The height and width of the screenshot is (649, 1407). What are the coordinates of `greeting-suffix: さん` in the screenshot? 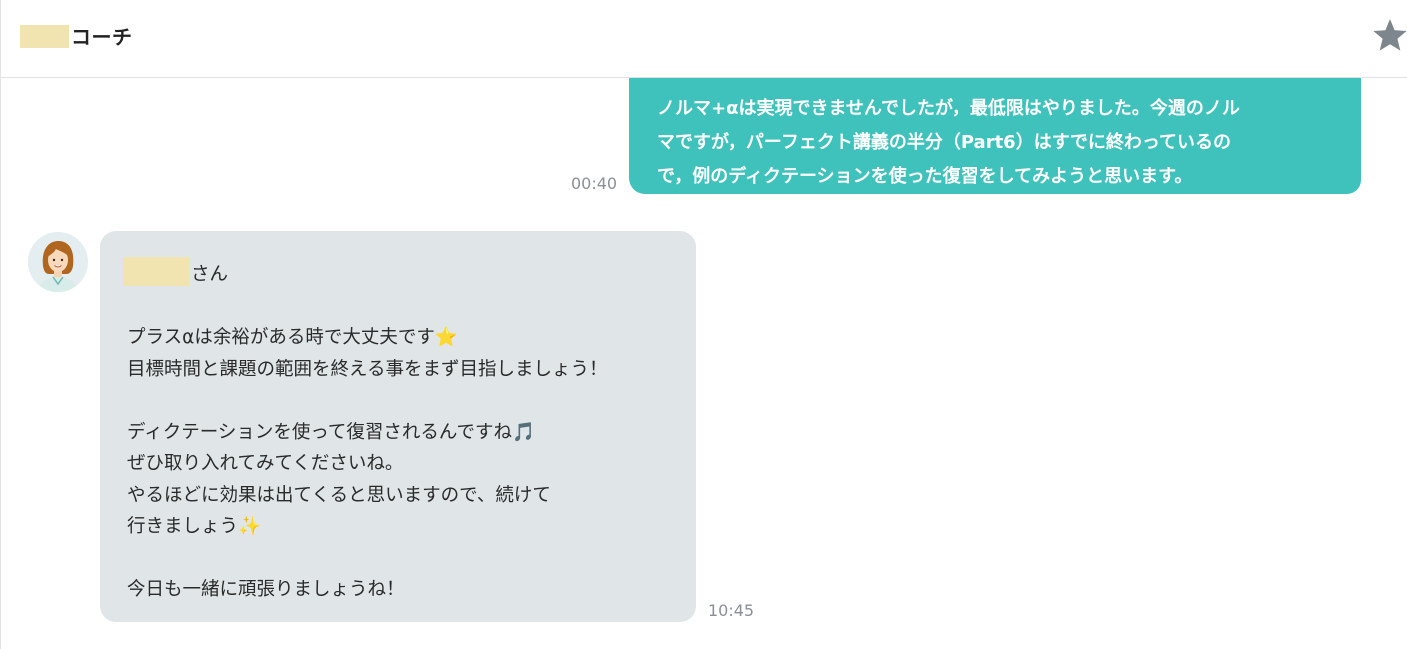 It's located at (210, 274).